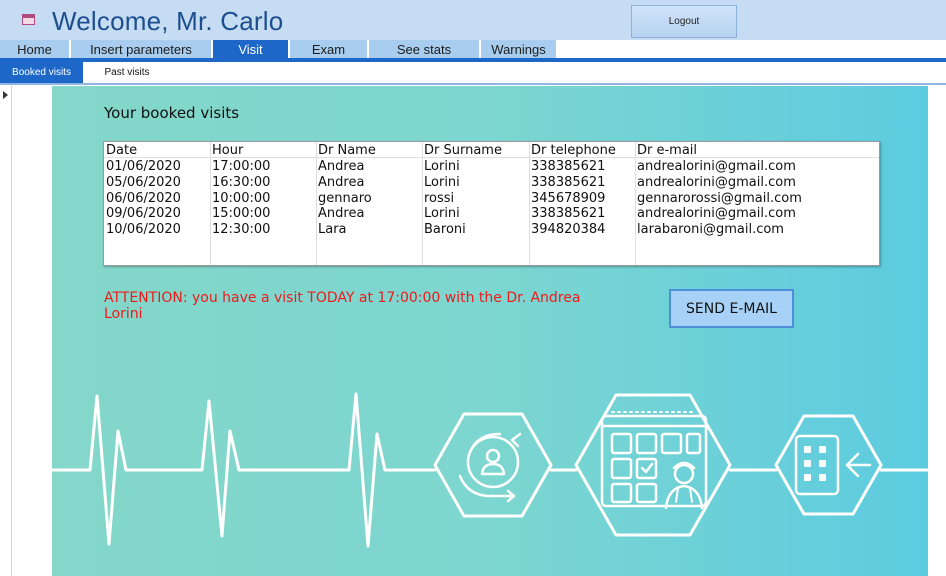  I want to click on building-windows, so click(815, 463).